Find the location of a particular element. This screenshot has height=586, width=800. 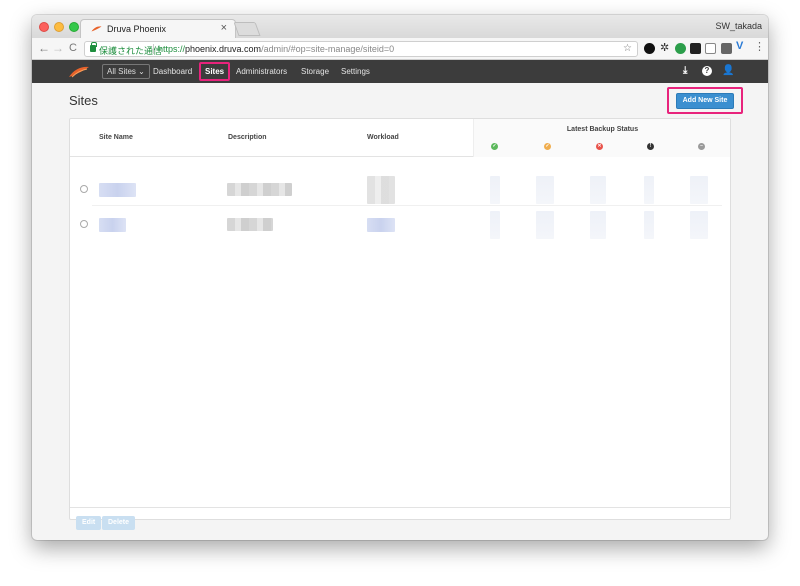

help-icon: ? is located at coordinates (707, 71).